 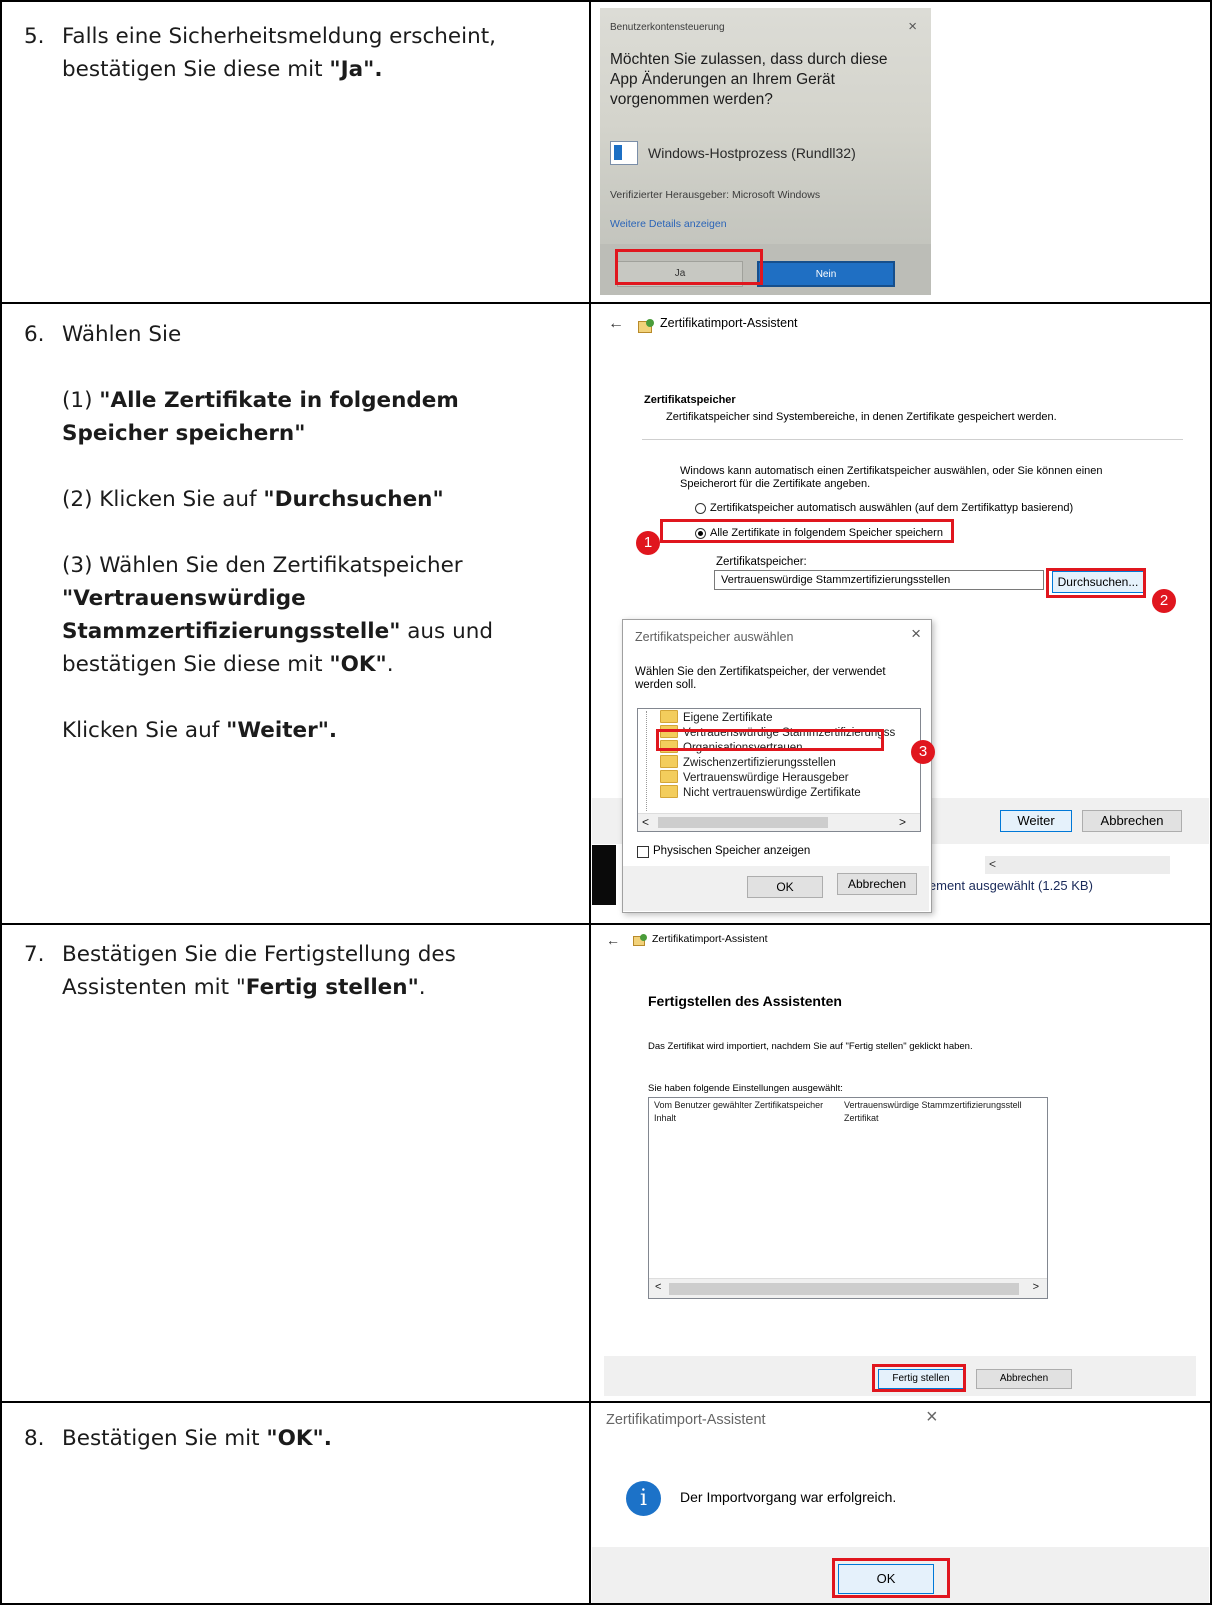 What do you see at coordinates (770, 740) in the screenshot?
I see `highlight-store-item` at bounding box center [770, 740].